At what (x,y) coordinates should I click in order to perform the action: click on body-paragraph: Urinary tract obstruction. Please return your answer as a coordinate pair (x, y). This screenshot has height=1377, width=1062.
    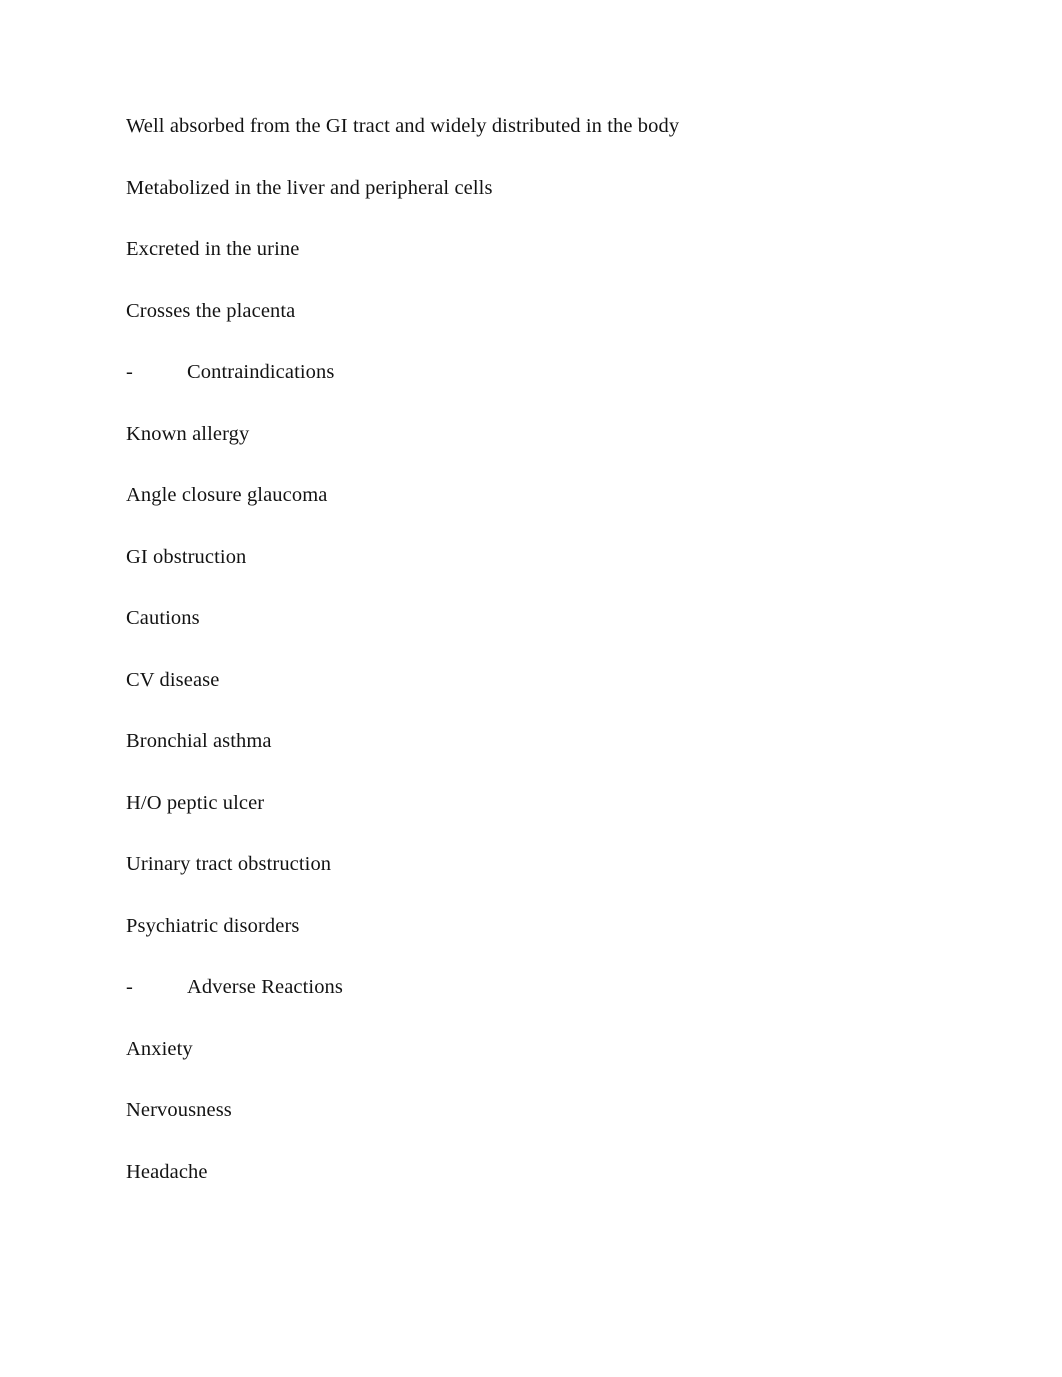
    Looking at the image, I should click on (229, 864).